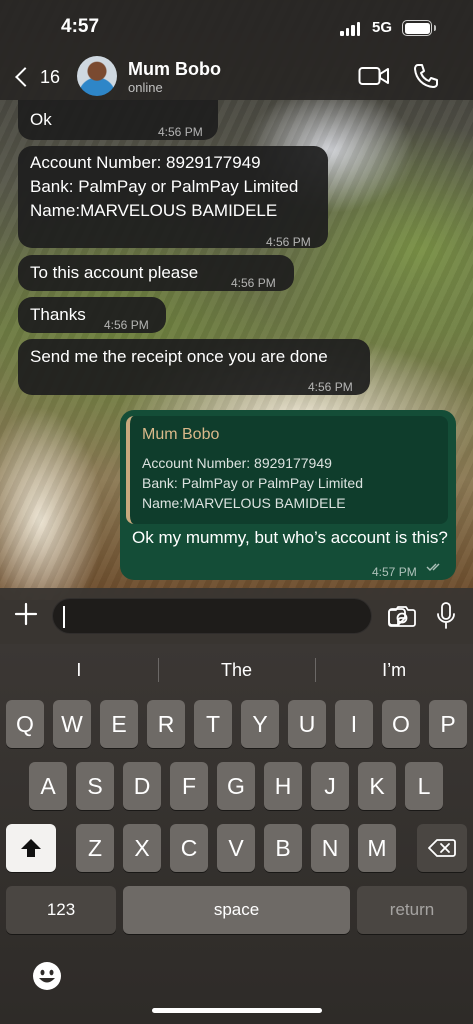  What do you see at coordinates (424, 786) in the screenshot?
I see `key-l: L` at bounding box center [424, 786].